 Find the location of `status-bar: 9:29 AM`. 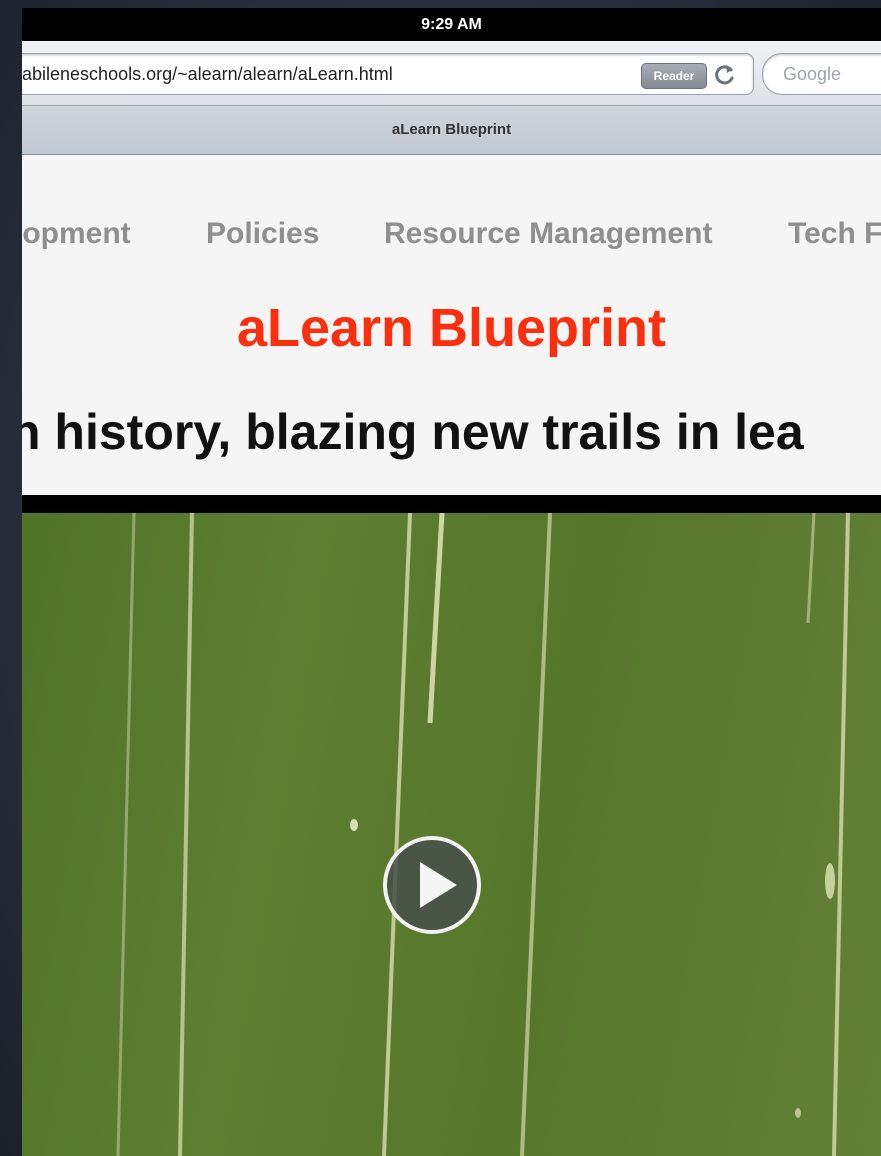

status-bar: 9:29 AM is located at coordinates (451, 24).